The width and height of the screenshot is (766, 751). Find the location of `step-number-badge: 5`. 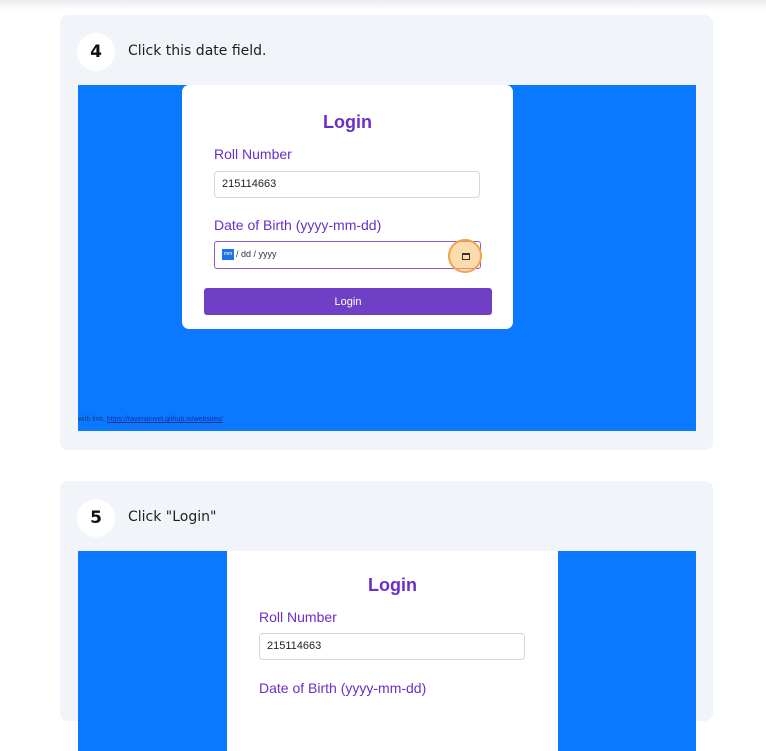

step-number-badge: 5 is located at coordinates (96, 518).